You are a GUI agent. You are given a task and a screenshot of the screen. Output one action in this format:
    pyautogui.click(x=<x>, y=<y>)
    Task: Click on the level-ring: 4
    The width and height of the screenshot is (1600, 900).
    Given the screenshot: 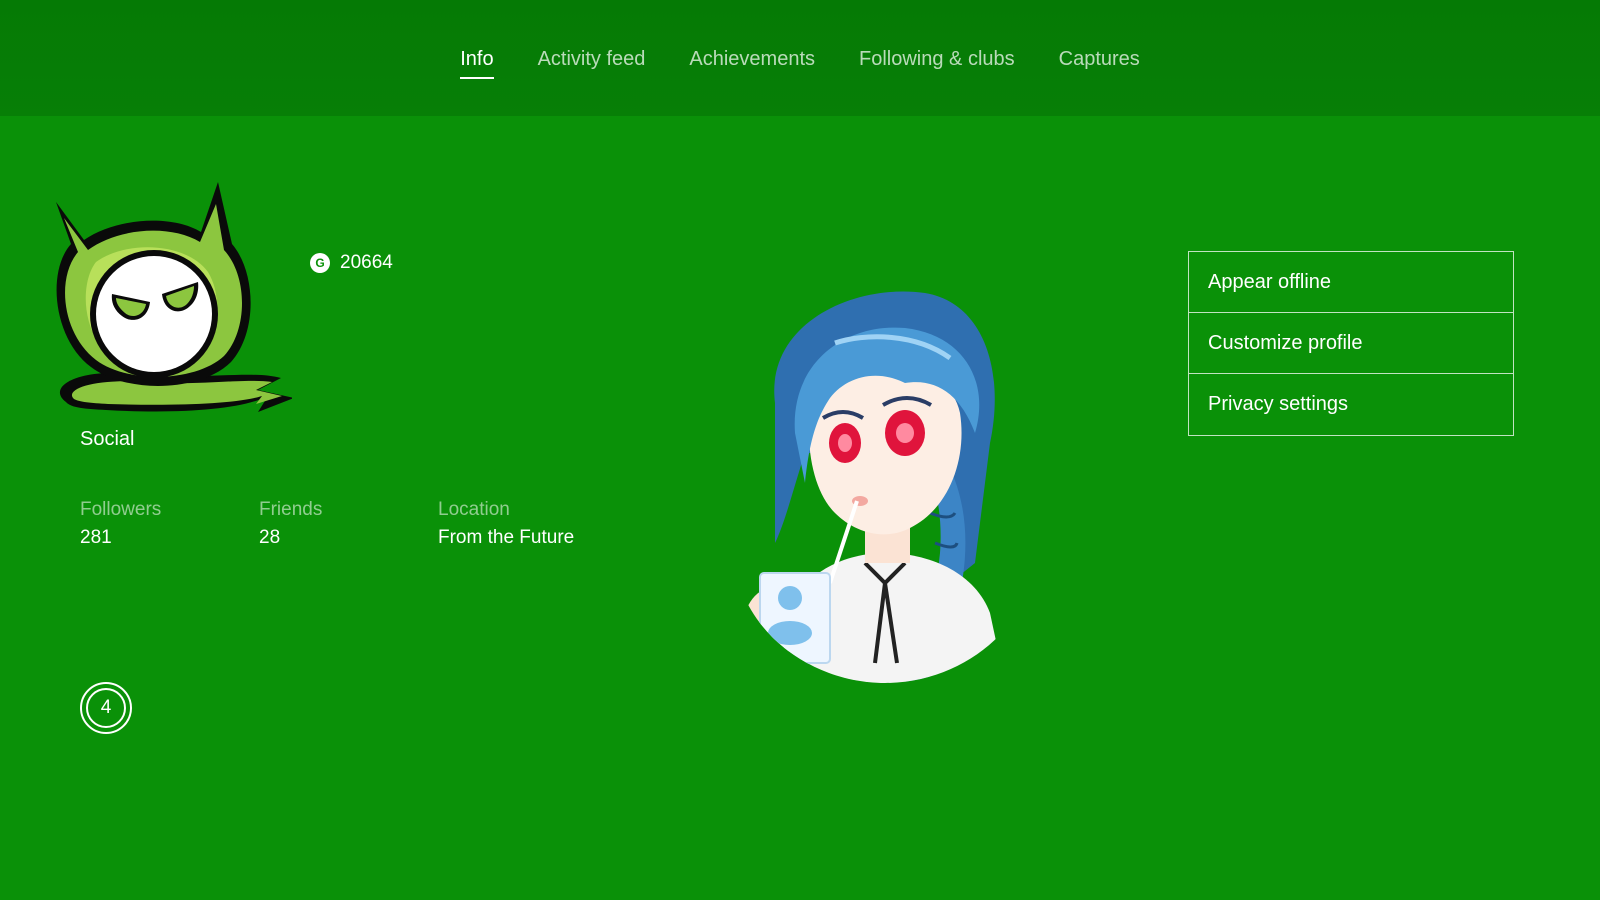 What is the action you would take?
    pyautogui.click(x=106, y=708)
    